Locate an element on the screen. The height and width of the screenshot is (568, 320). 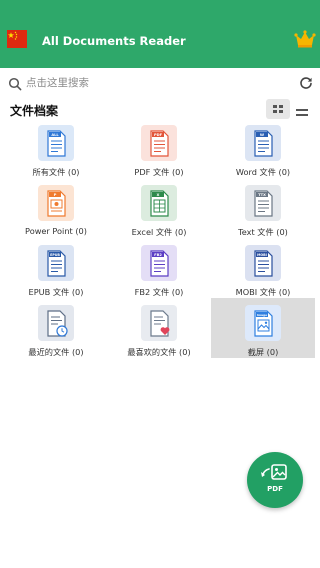
svg-text: MOBI is located at coordinates (262, 255).